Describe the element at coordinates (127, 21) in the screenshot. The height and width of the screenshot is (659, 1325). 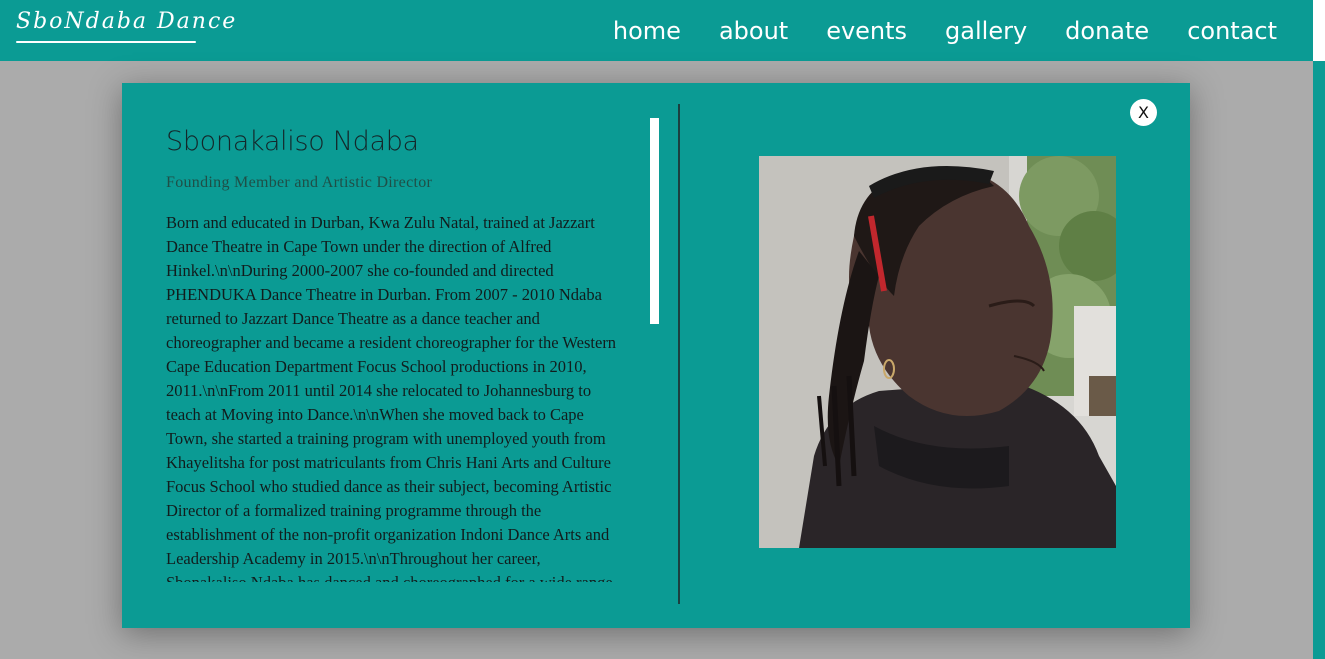
I see `logo-wordmark: SboNdaba Dance` at that location.